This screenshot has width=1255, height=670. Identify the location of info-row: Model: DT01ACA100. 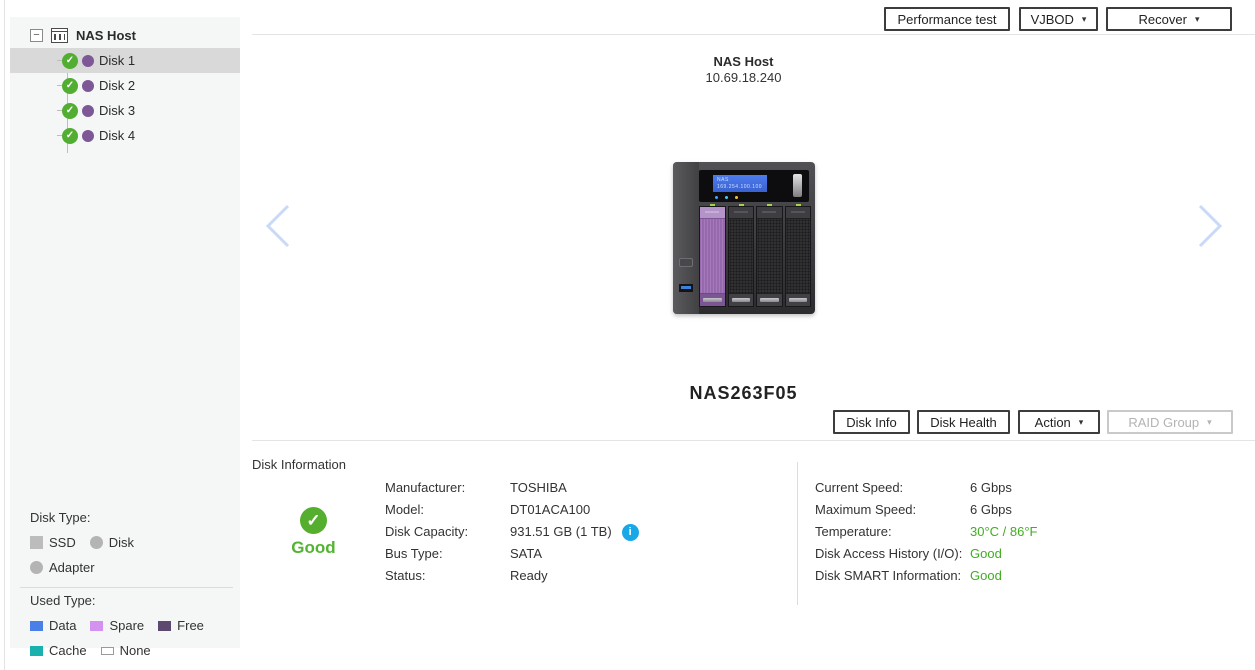
(545, 510).